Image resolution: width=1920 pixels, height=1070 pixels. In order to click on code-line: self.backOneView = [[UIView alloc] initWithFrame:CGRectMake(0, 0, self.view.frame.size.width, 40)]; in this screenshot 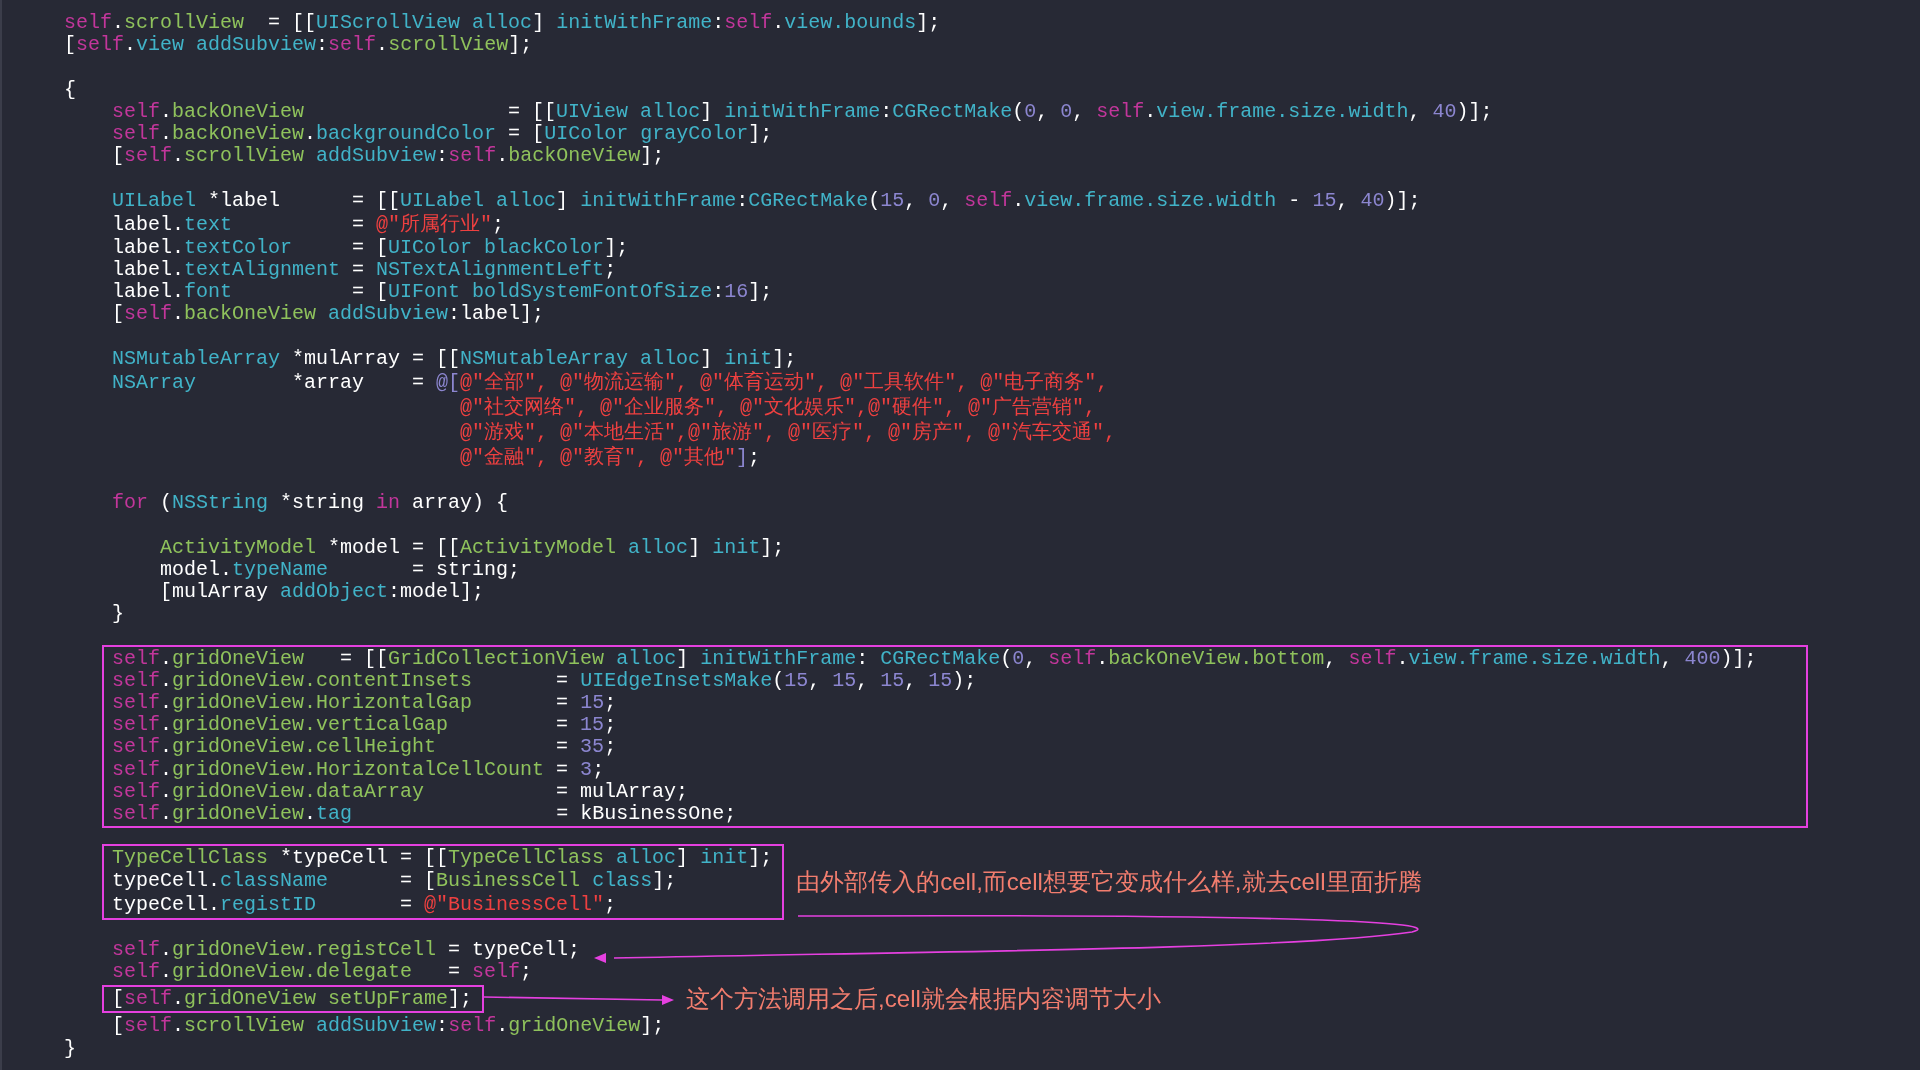, I will do `click(802, 111)`.